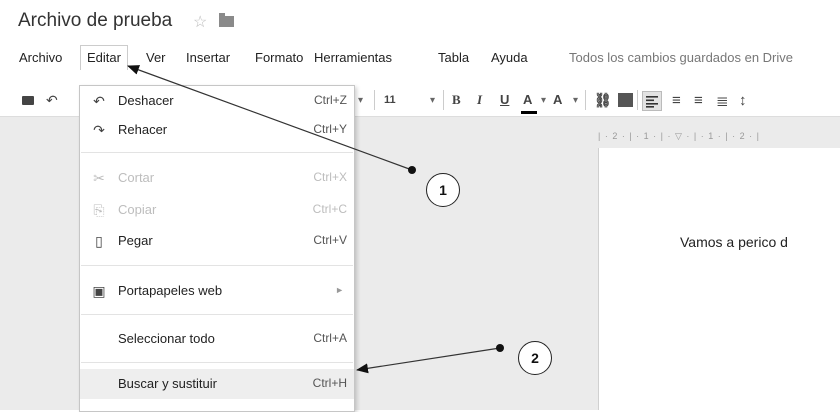 The height and width of the screenshot is (412, 840). What do you see at coordinates (95, 21) in the screenshot?
I see `document-title: Archivo de prueba` at bounding box center [95, 21].